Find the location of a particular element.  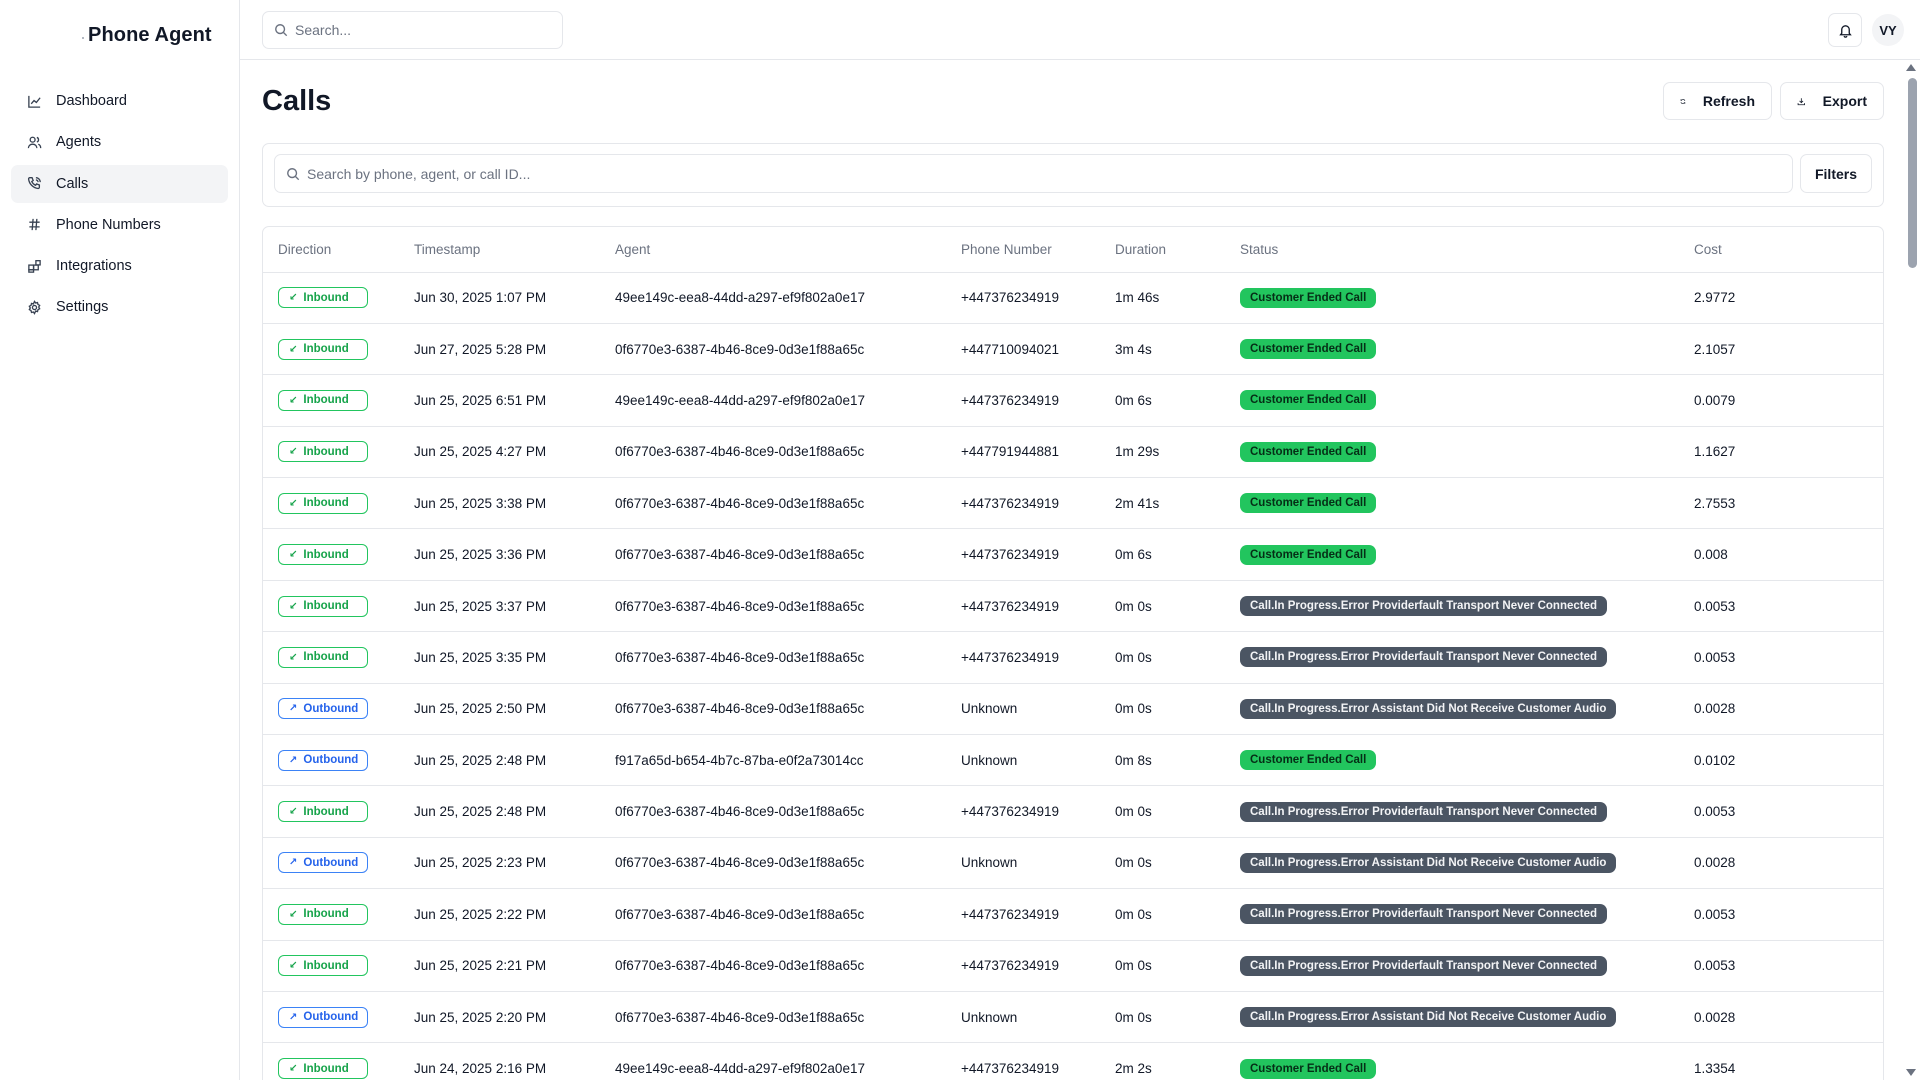

gear-icon is located at coordinates (34, 307).